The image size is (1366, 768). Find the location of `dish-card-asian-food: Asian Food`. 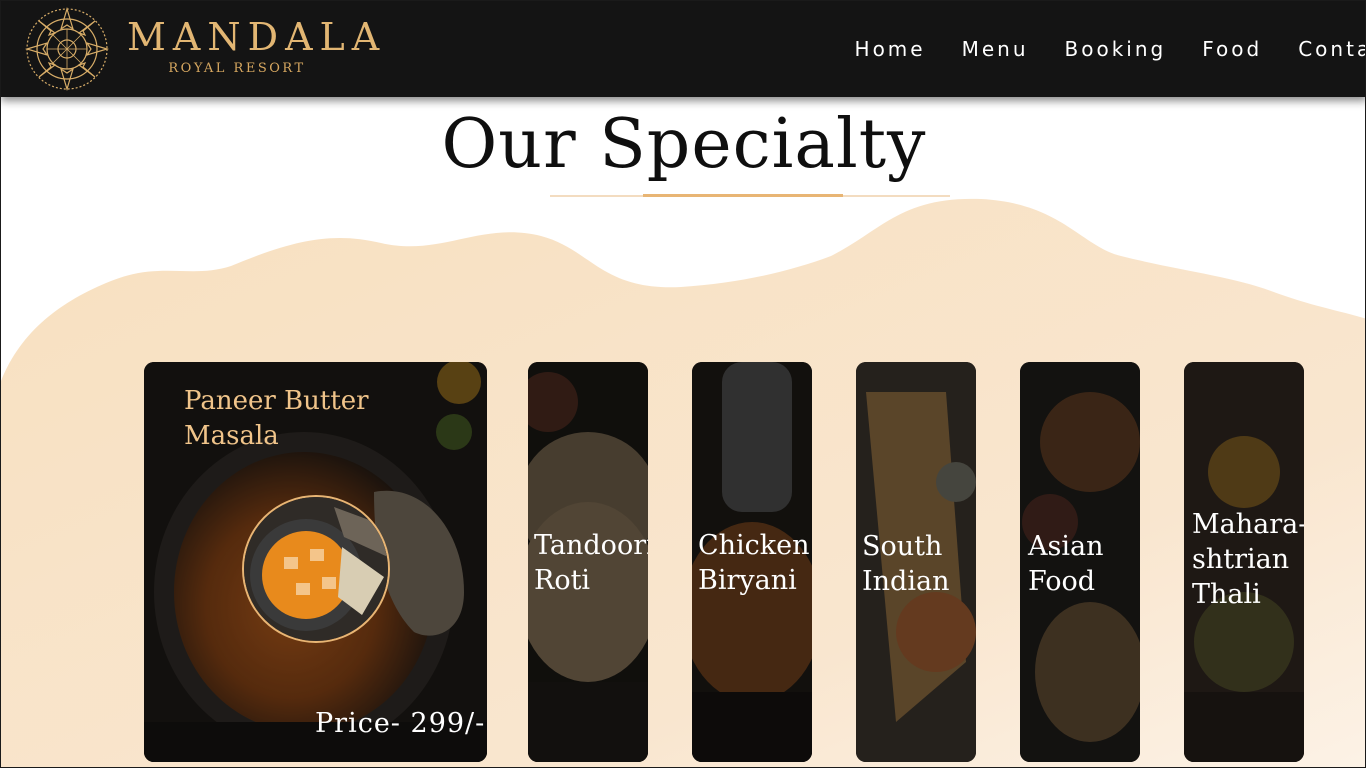

dish-card-asian-food: Asian Food is located at coordinates (1080, 562).